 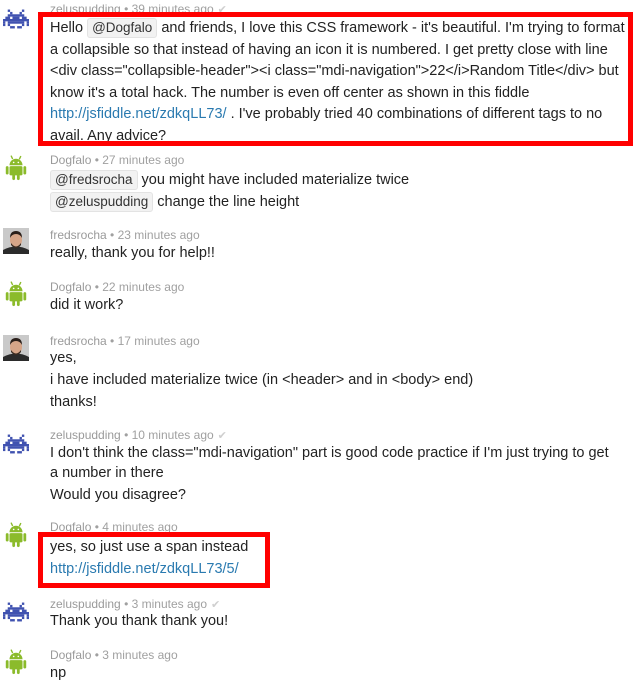 I want to click on message-line: yes, so just use a span instead, so click(x=149, y=547).